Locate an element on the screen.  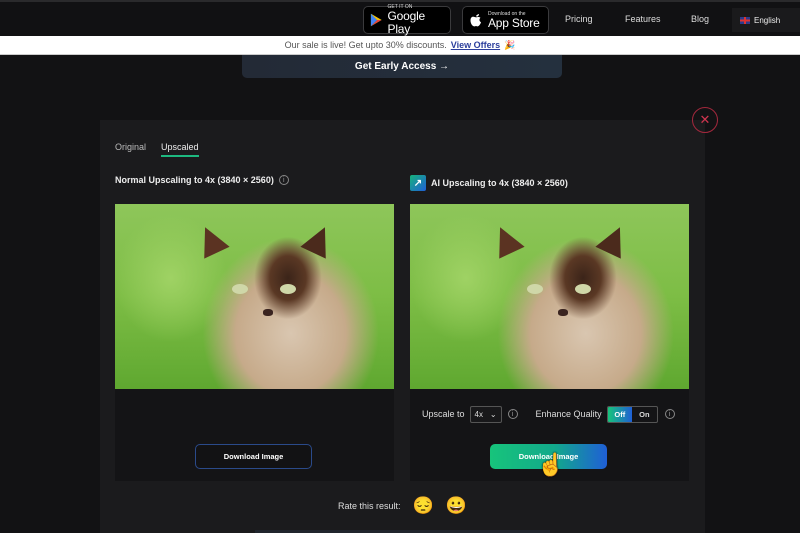
close-icon: ✕ is located at coordinates (705, 119).